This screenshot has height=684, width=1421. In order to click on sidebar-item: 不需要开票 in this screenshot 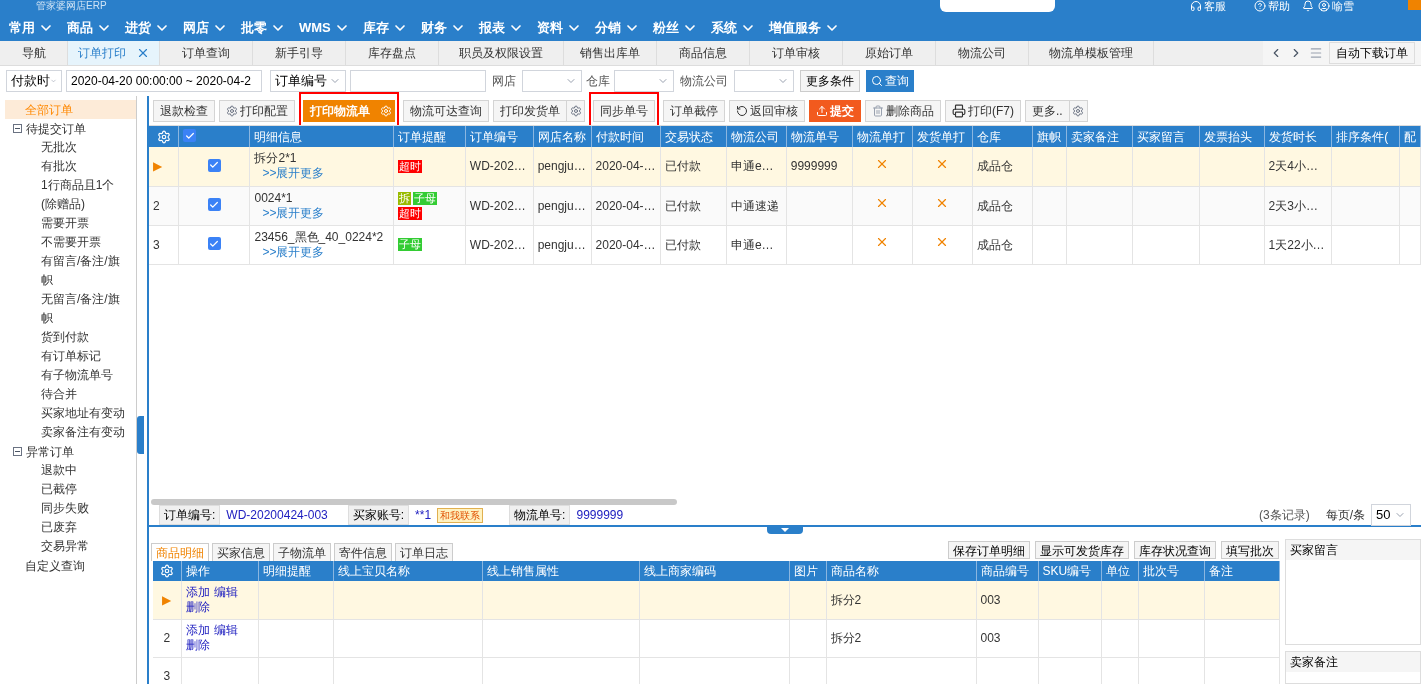, I will do `click(85, 242)`.